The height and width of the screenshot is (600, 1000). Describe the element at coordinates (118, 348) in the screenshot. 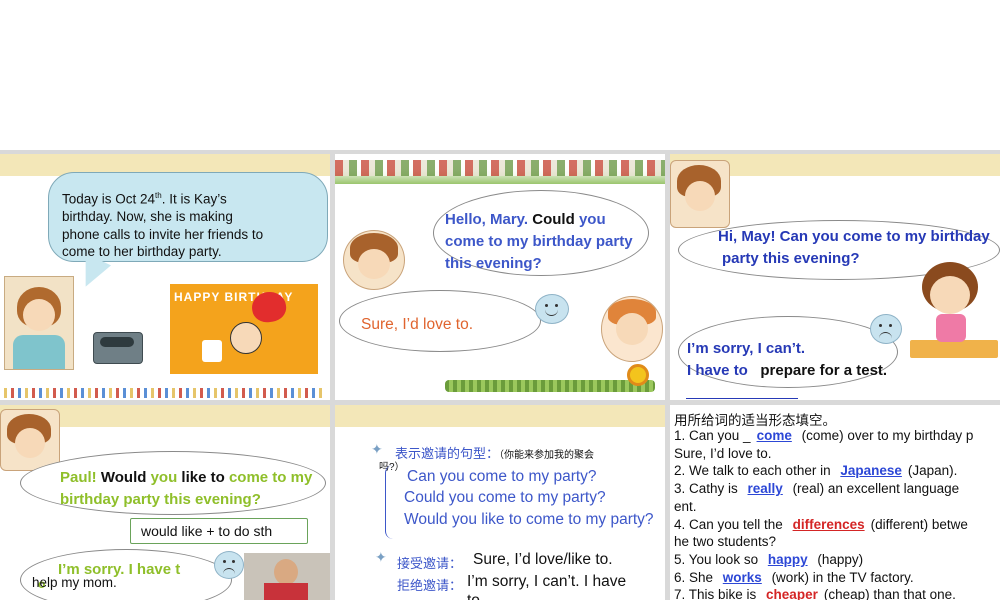

I see `telephone-icon` at that location.